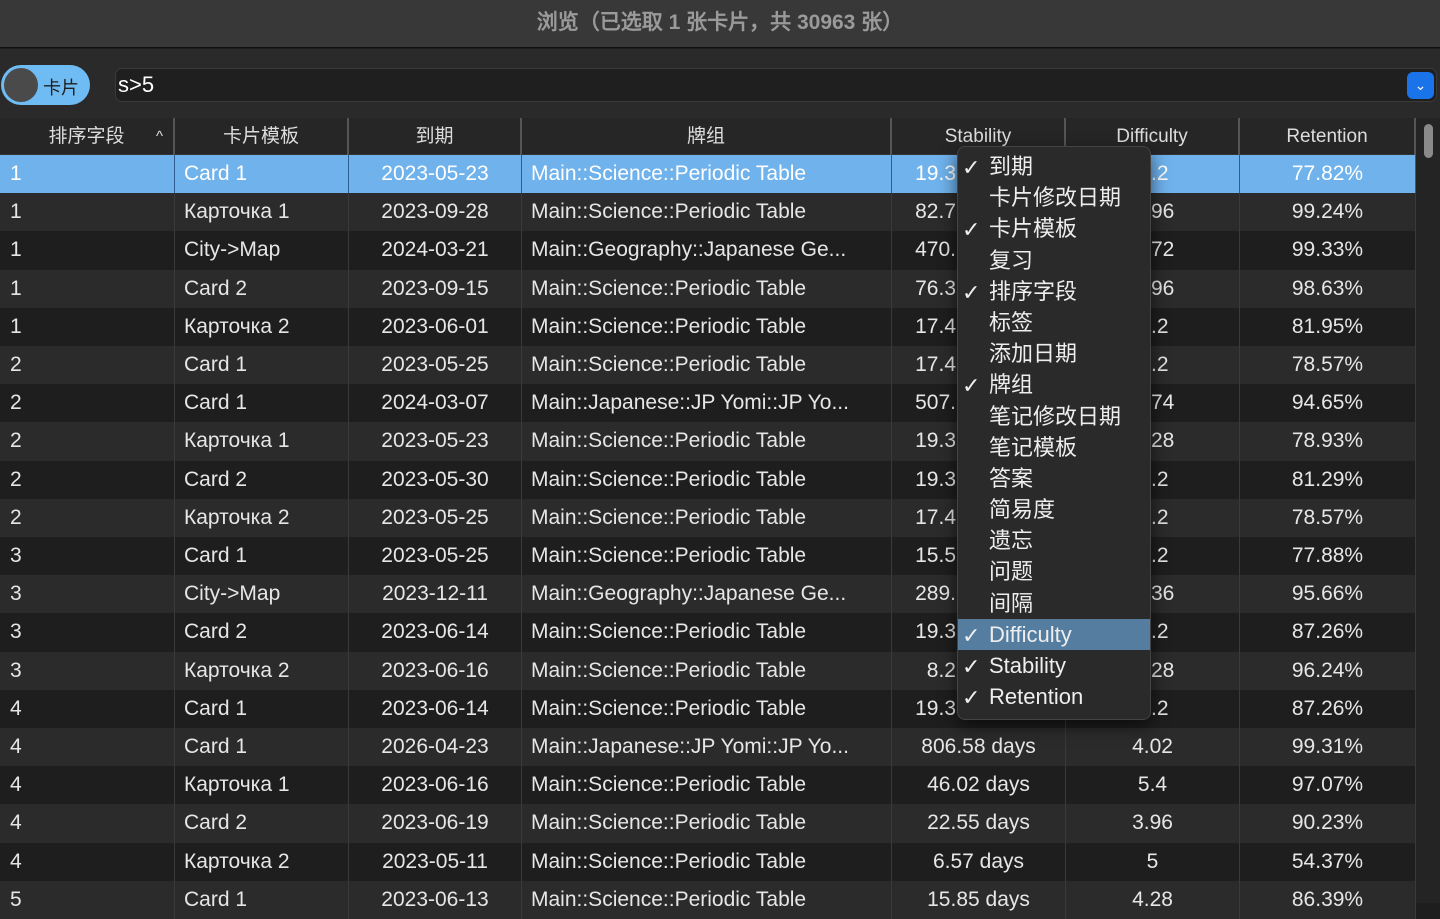  What do you see at coordinates (1054, 416) in the screenshot?
I see `menu-item-column-toggle: 笔记修改日期` at bounding box center [1054, 416].